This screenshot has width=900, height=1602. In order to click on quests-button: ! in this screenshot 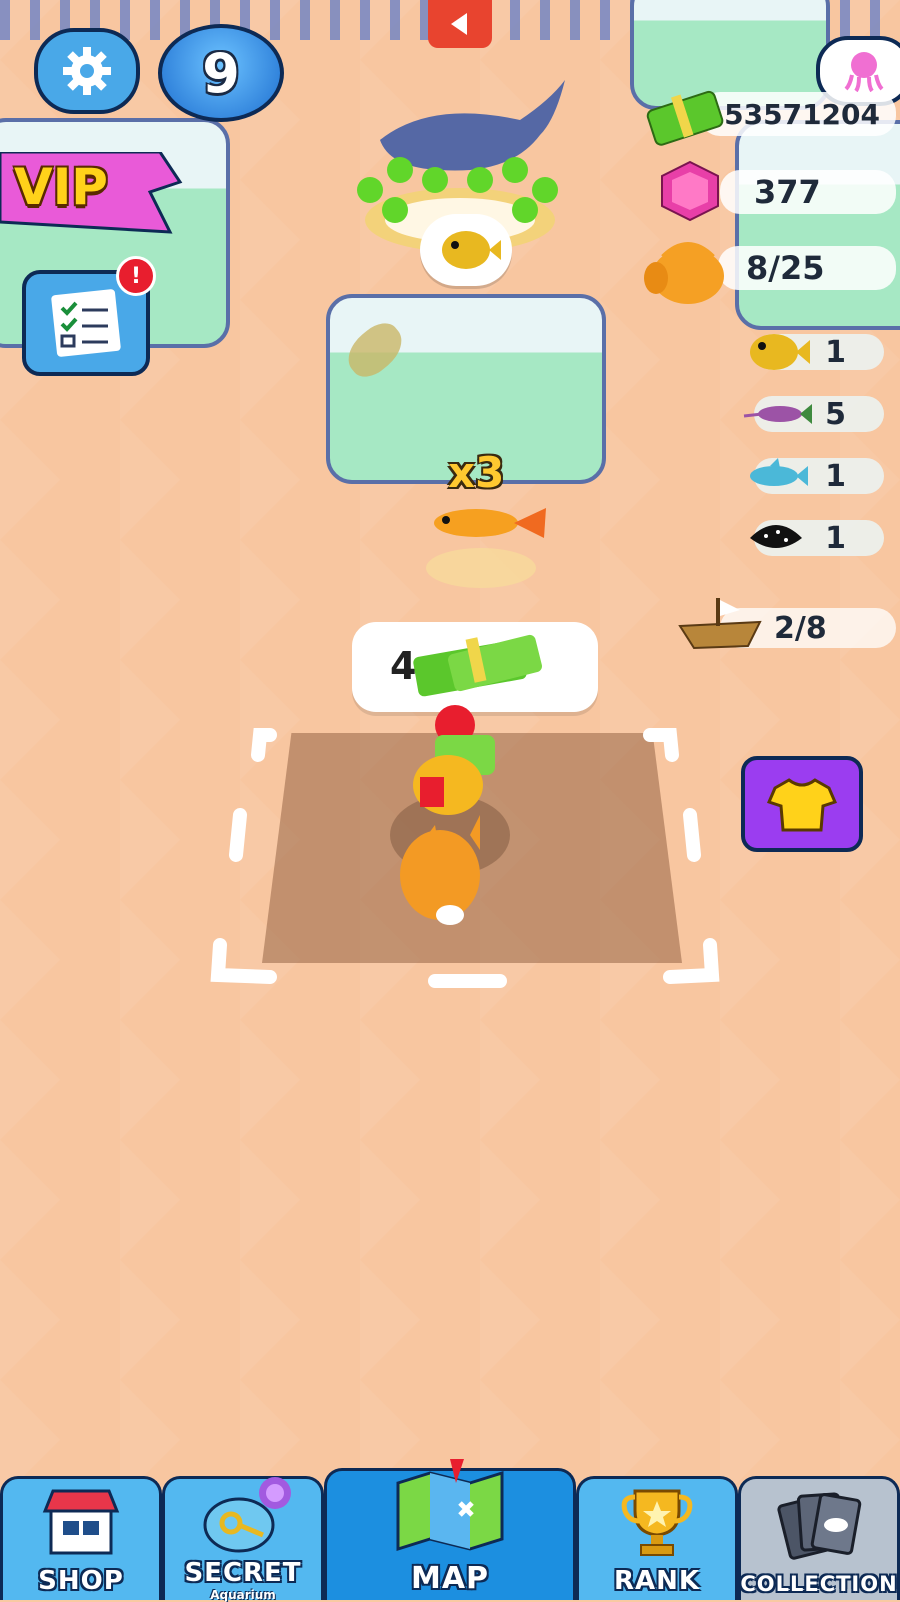, I will do `click(89, 316)`.